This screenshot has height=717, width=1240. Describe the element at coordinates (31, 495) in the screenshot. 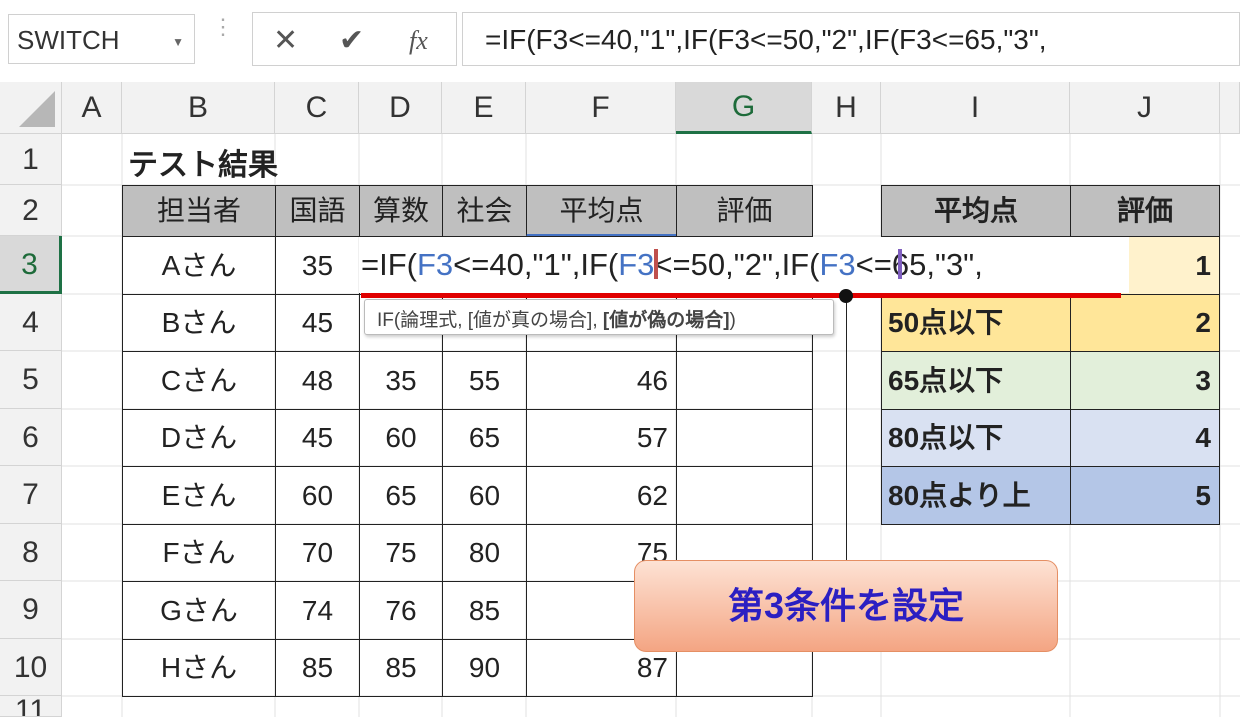

I see `row-header-7: 7` at that location.